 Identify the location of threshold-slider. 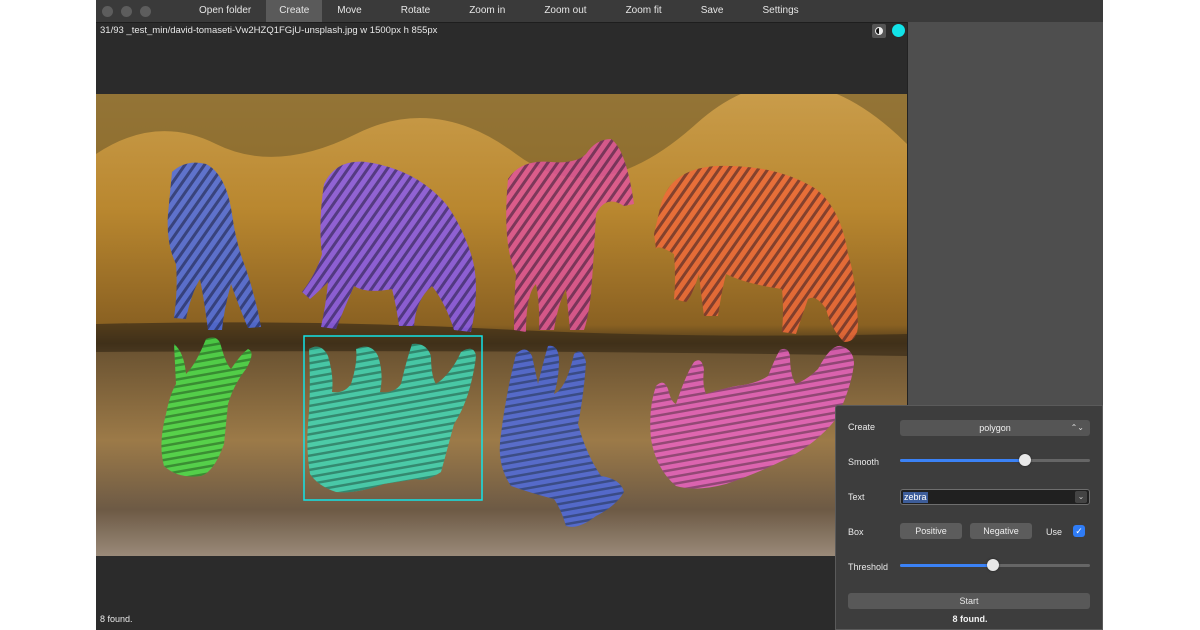
(995, 565).